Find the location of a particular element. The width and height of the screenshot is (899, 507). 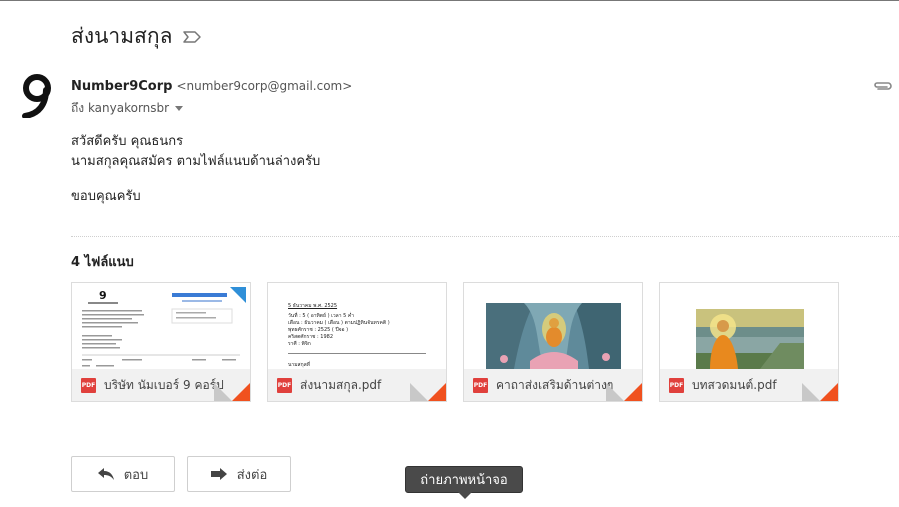

paperclip-icon is located at coordinates (883, 86).